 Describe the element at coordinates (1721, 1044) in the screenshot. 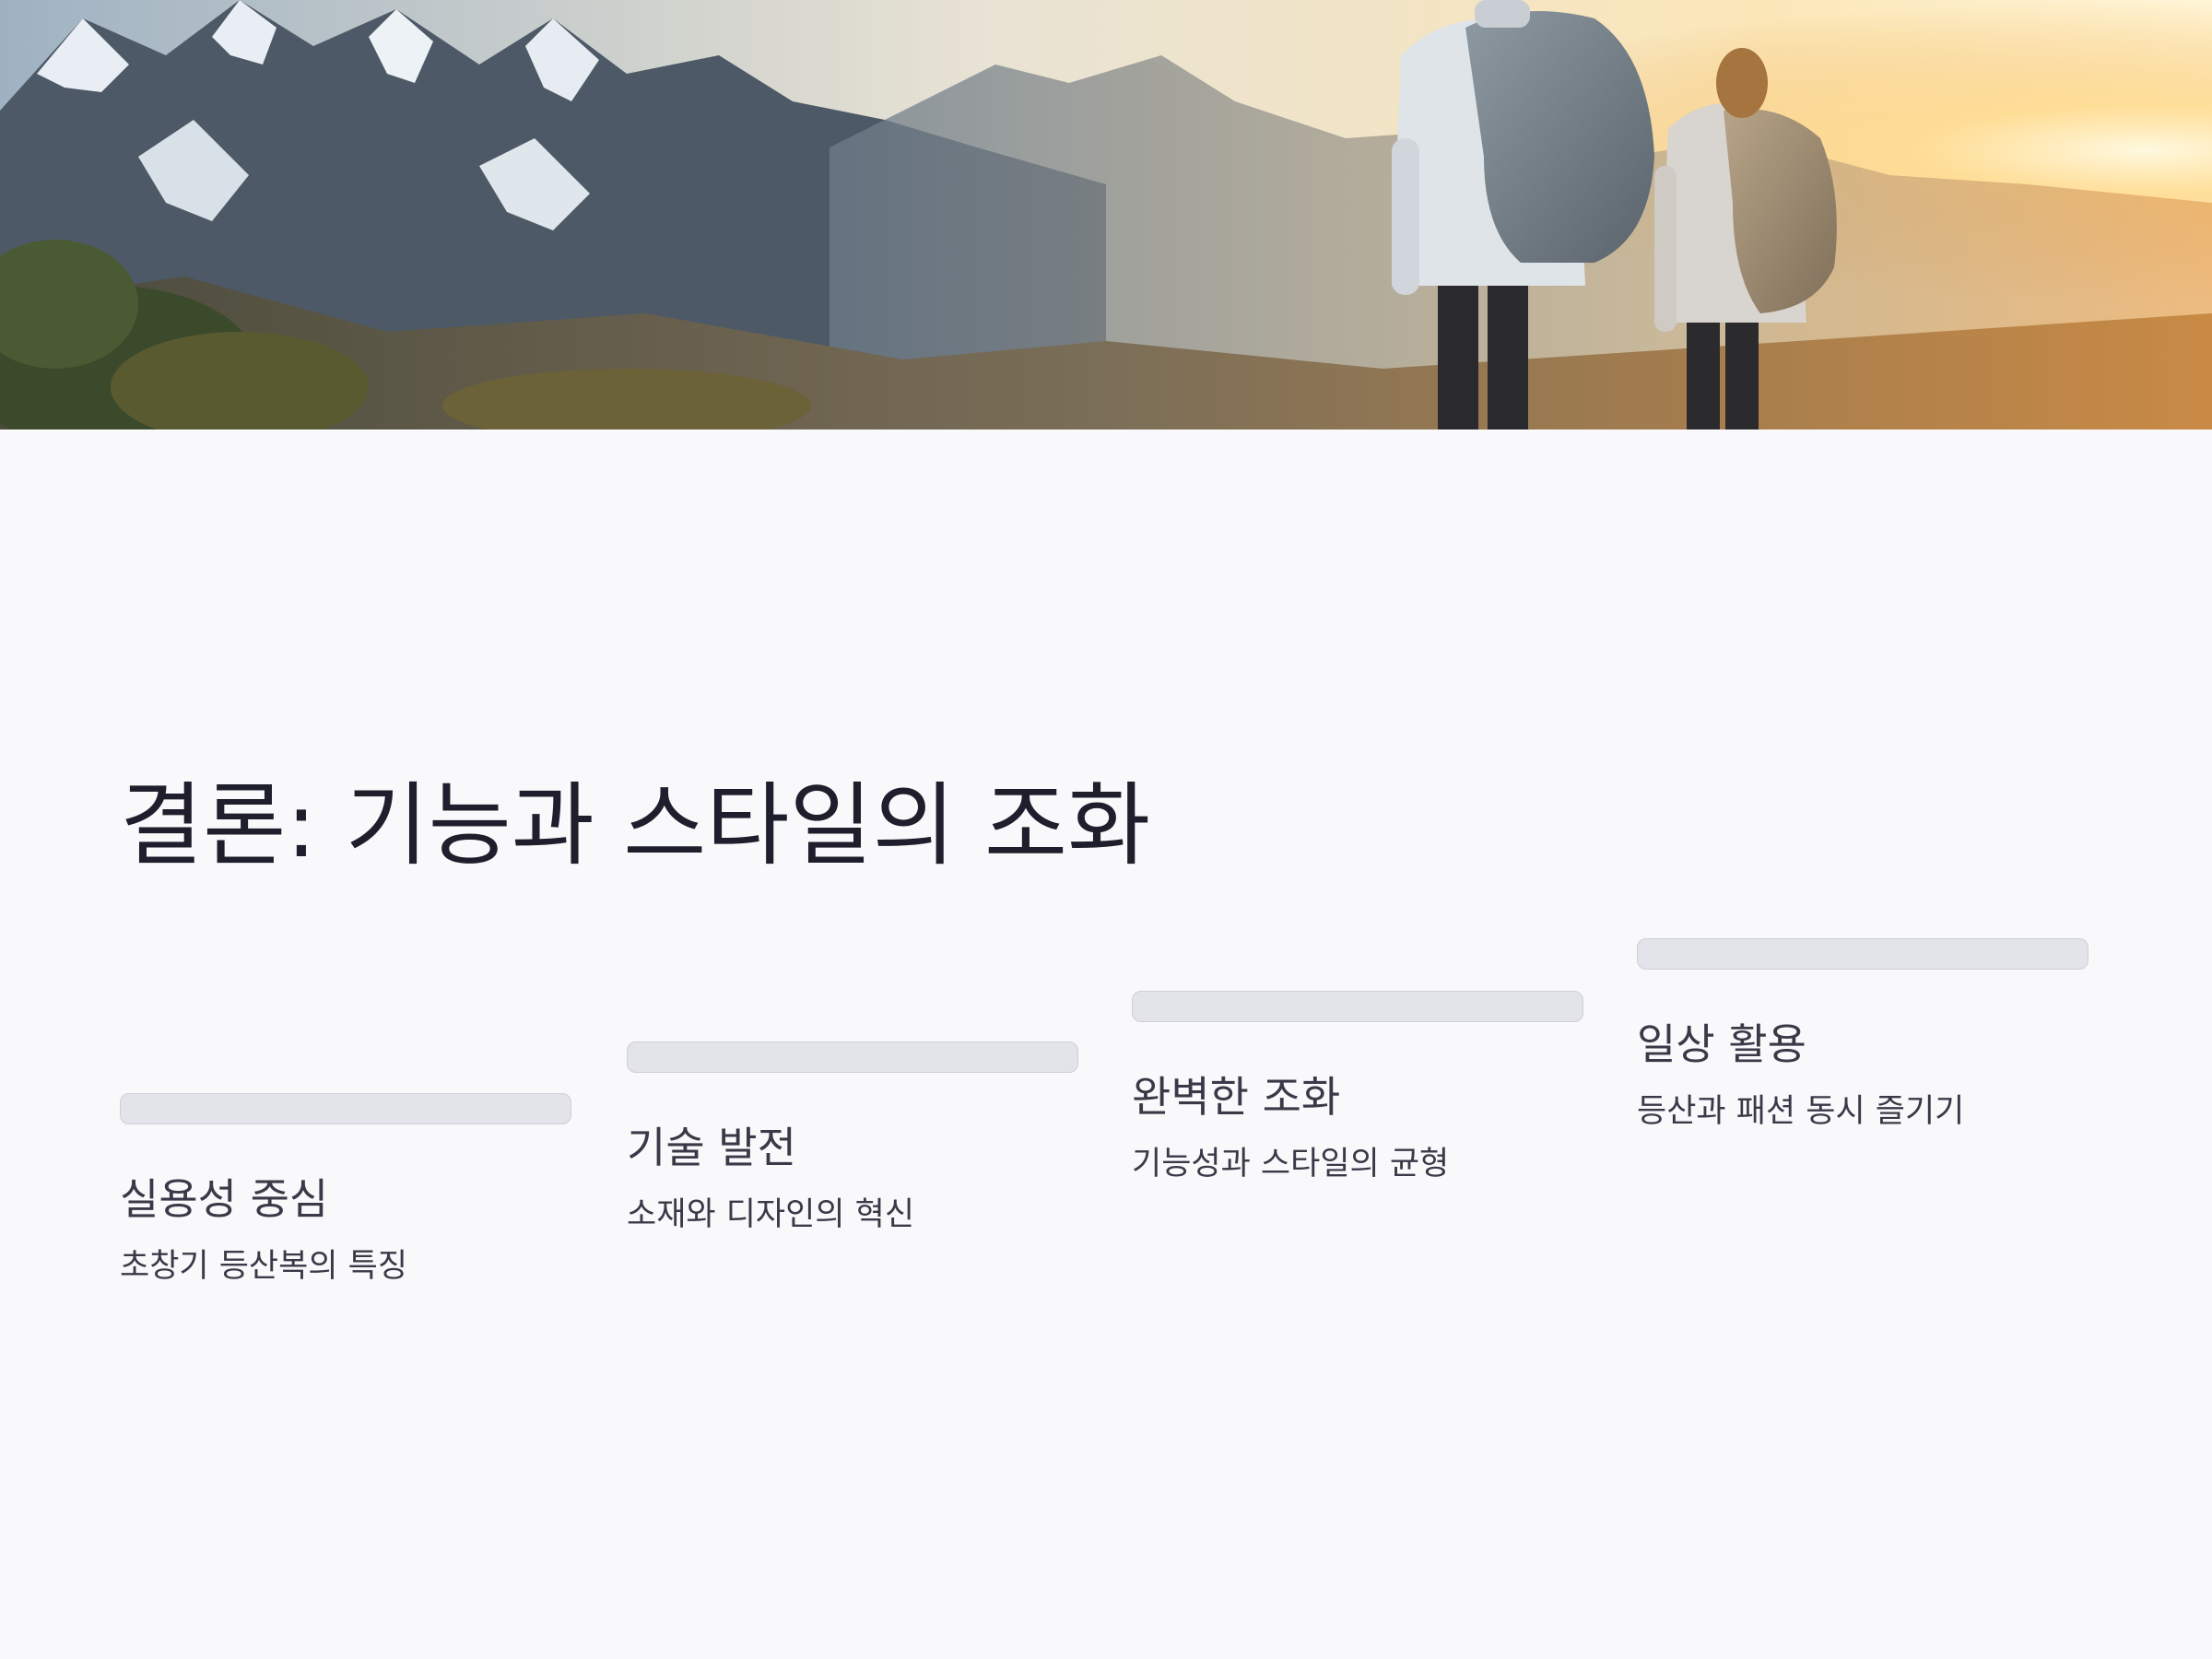

I see `step-label: 일상 활용` at that location.